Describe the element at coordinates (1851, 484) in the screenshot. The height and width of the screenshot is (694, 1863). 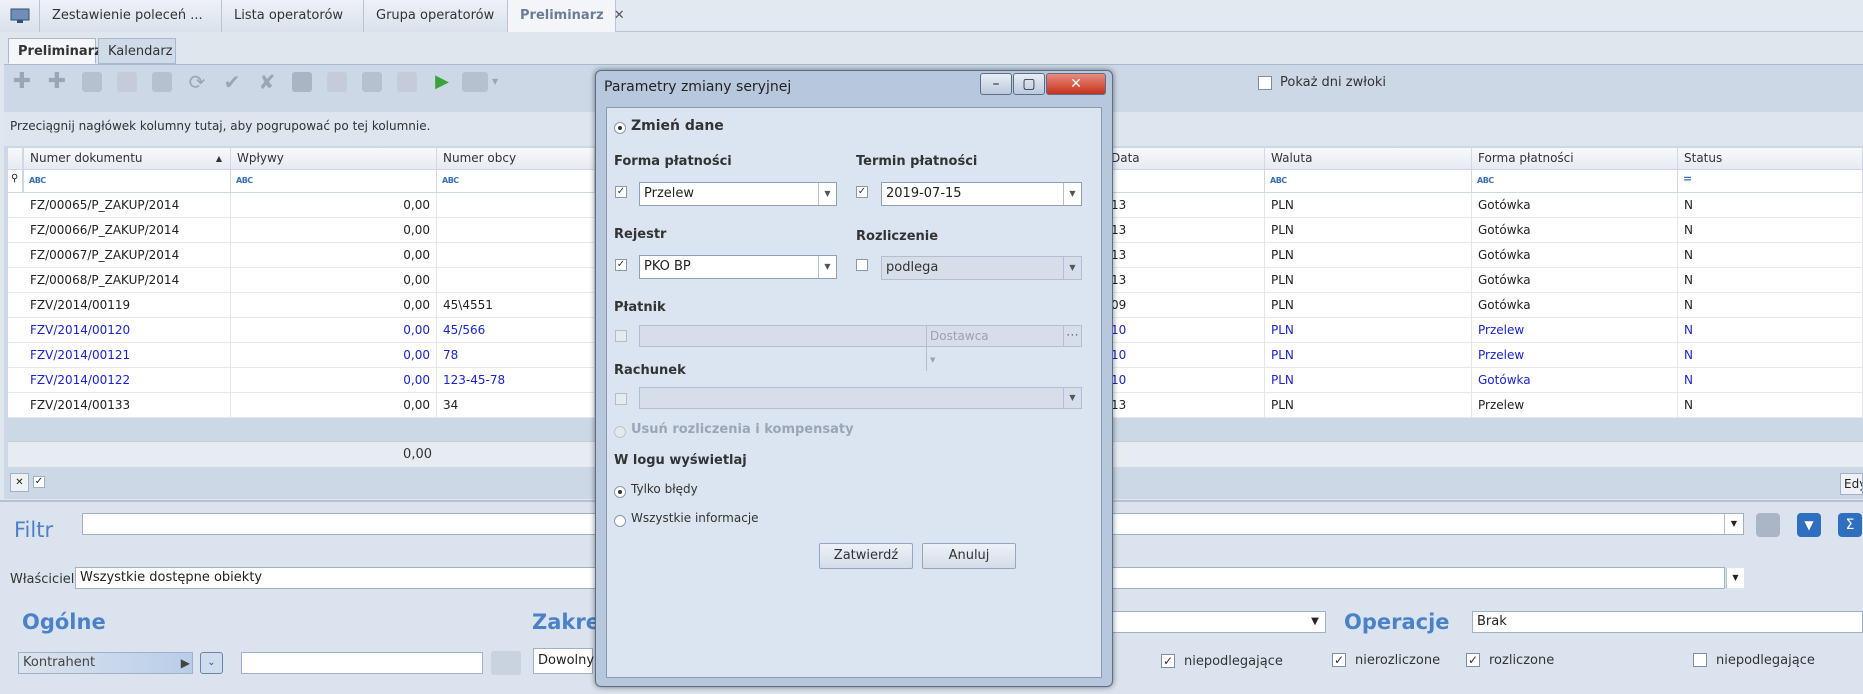
I see `edit-filter-button: Edy` at that location.